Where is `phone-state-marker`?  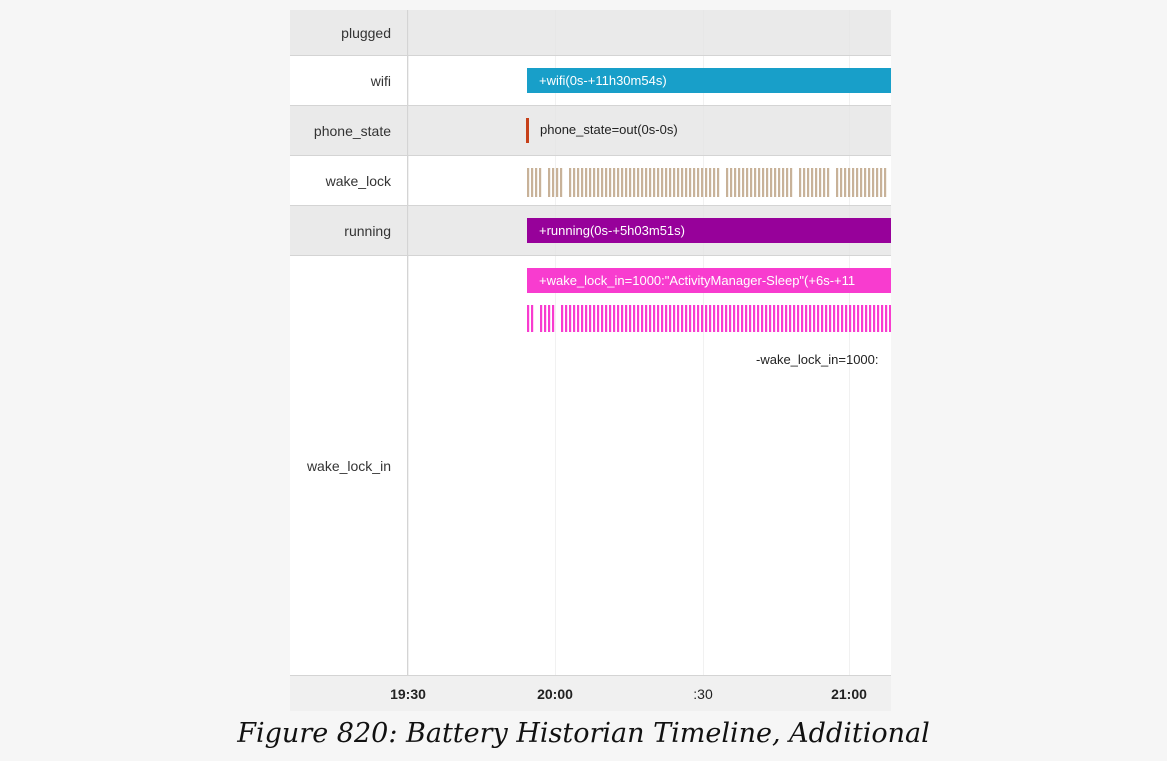
phone-state-marker is located at coordinates (527, 130).